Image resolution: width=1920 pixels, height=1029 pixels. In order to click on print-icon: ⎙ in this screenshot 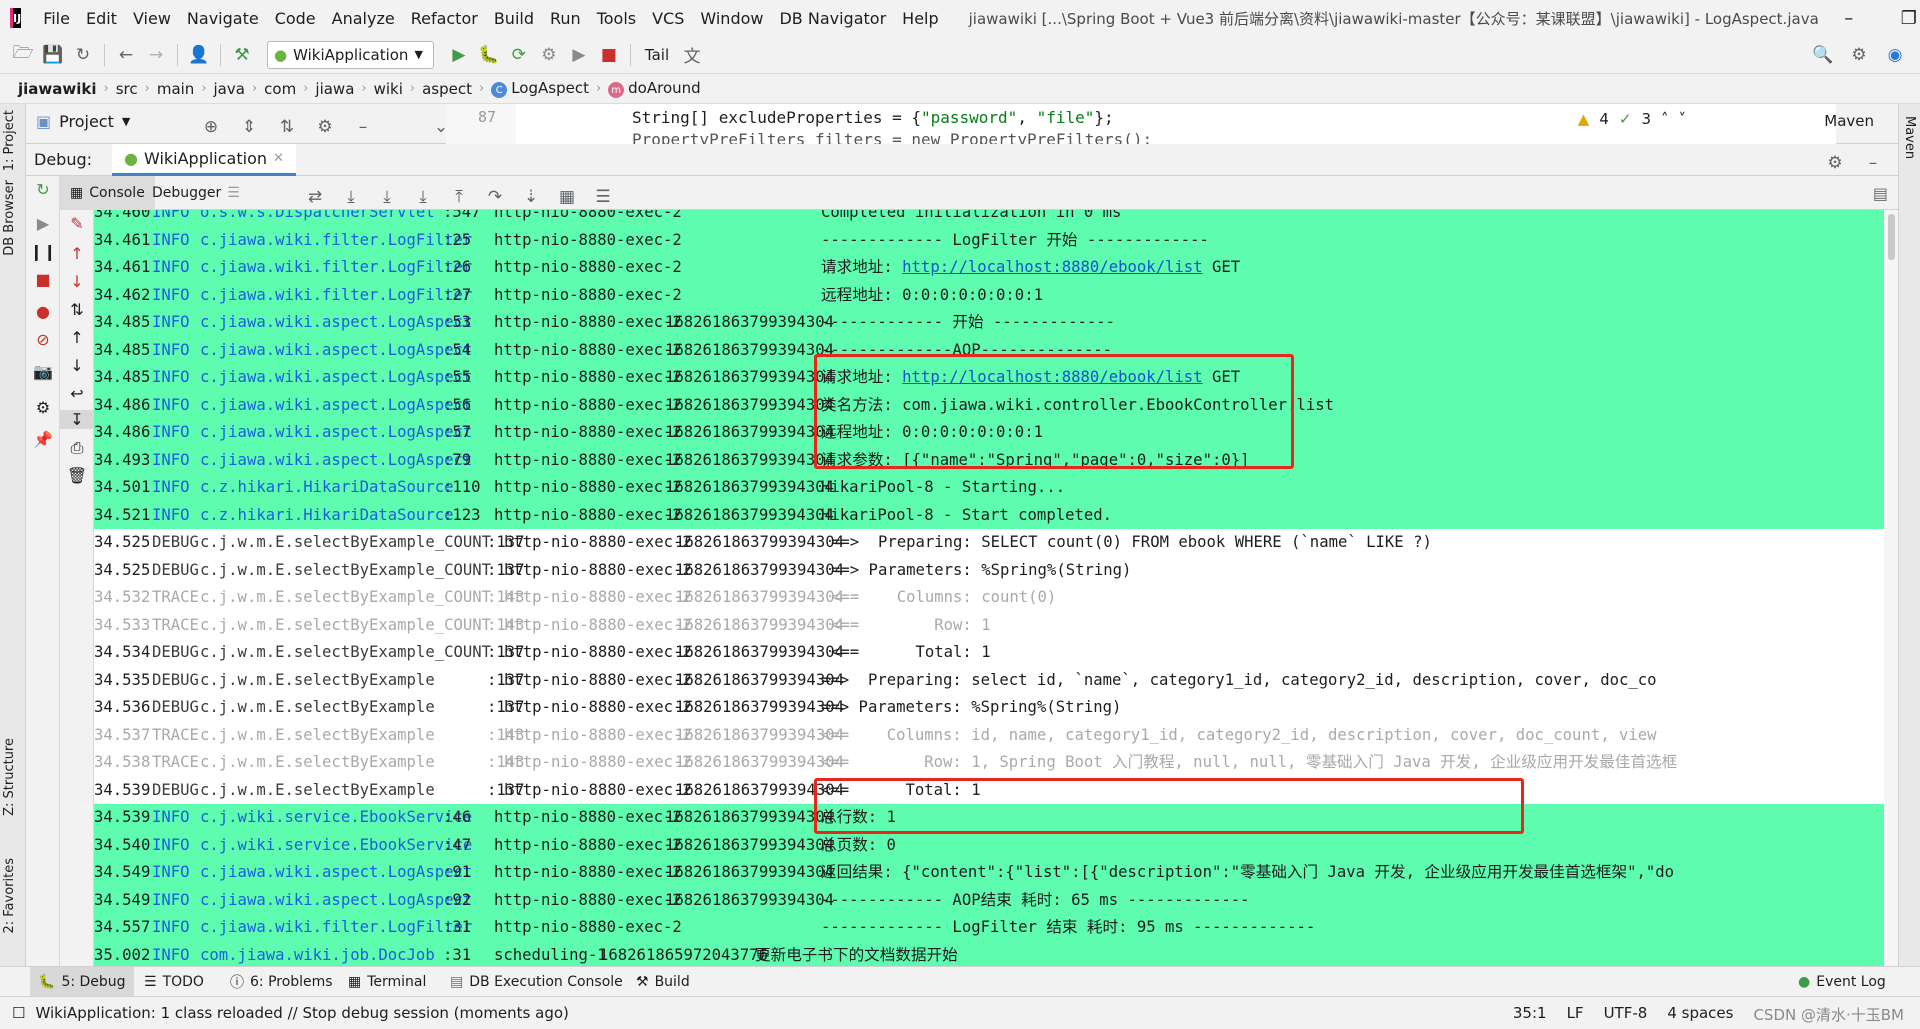, I will do `click(77, 448)`.